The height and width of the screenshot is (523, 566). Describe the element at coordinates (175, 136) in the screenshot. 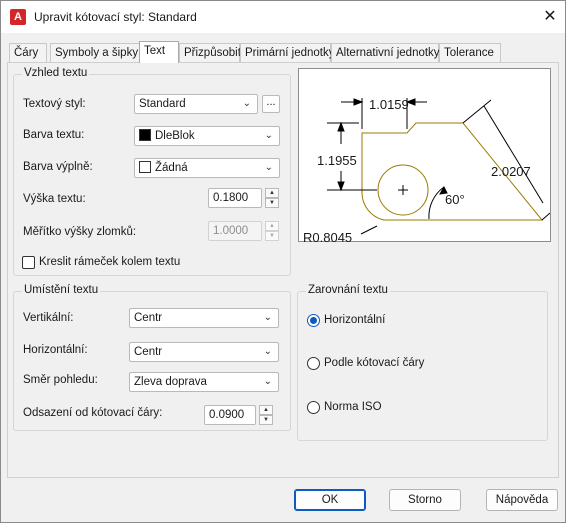

I see `text-color-value: DleBlok` at that location.